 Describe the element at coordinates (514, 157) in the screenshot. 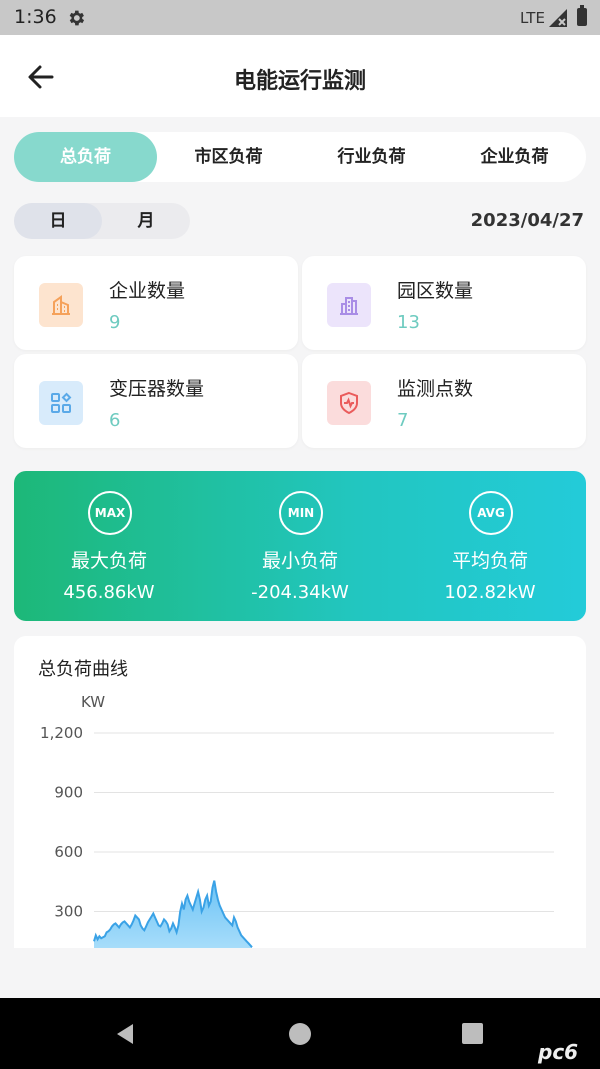

I see `tab-enterprise-load: 企业负荷` at that location.